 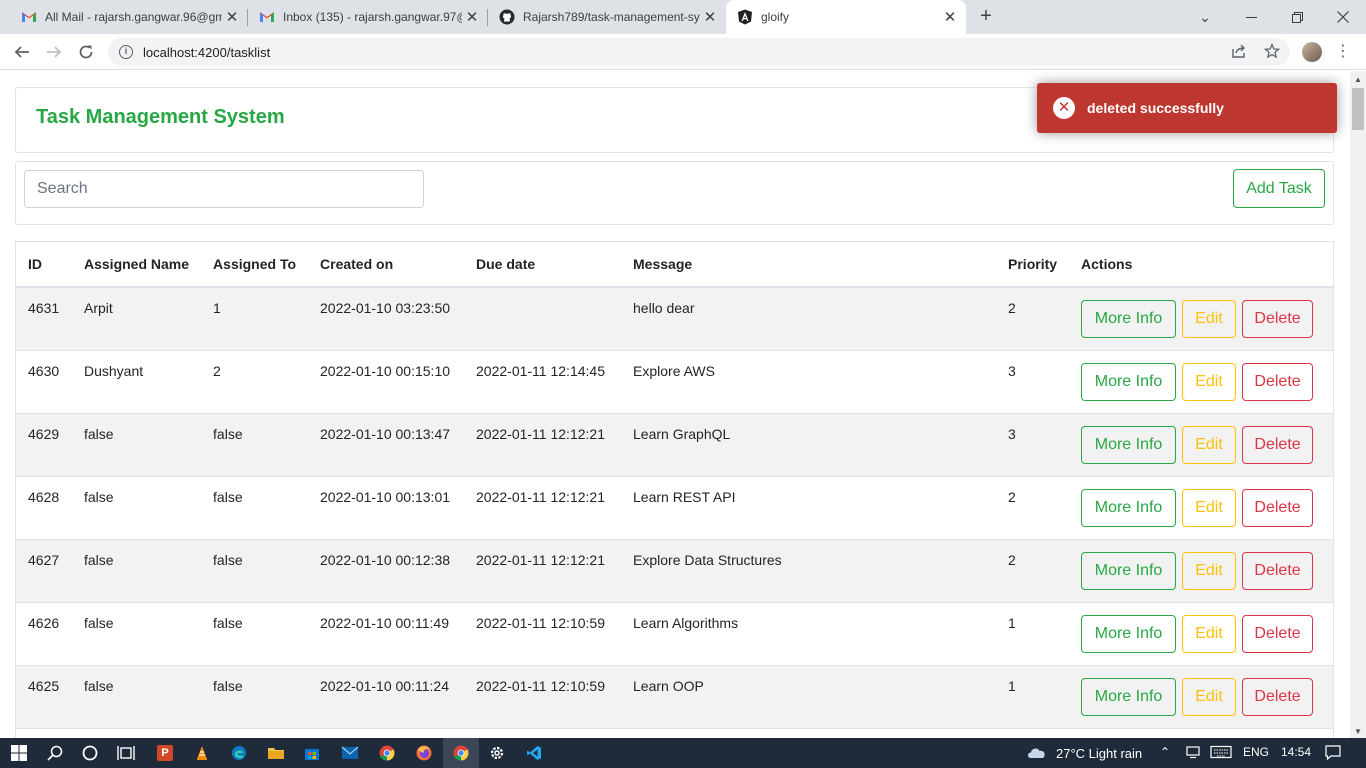 What do you see at coordinates (534, 753) in the screenshot?
I see `vscode-icon` at bounding box center [534, 753].